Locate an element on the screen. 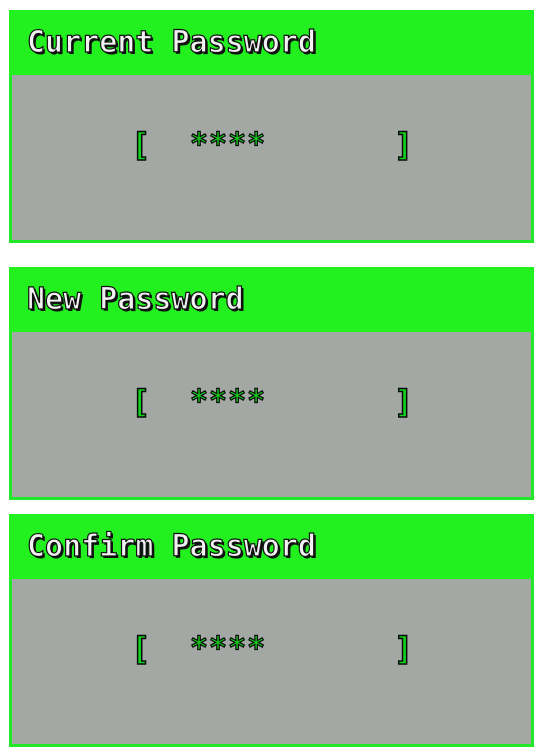 The width and height of the screenshot is (534, 747). current-password-header: Current Password is located at coordinates (271, 42).